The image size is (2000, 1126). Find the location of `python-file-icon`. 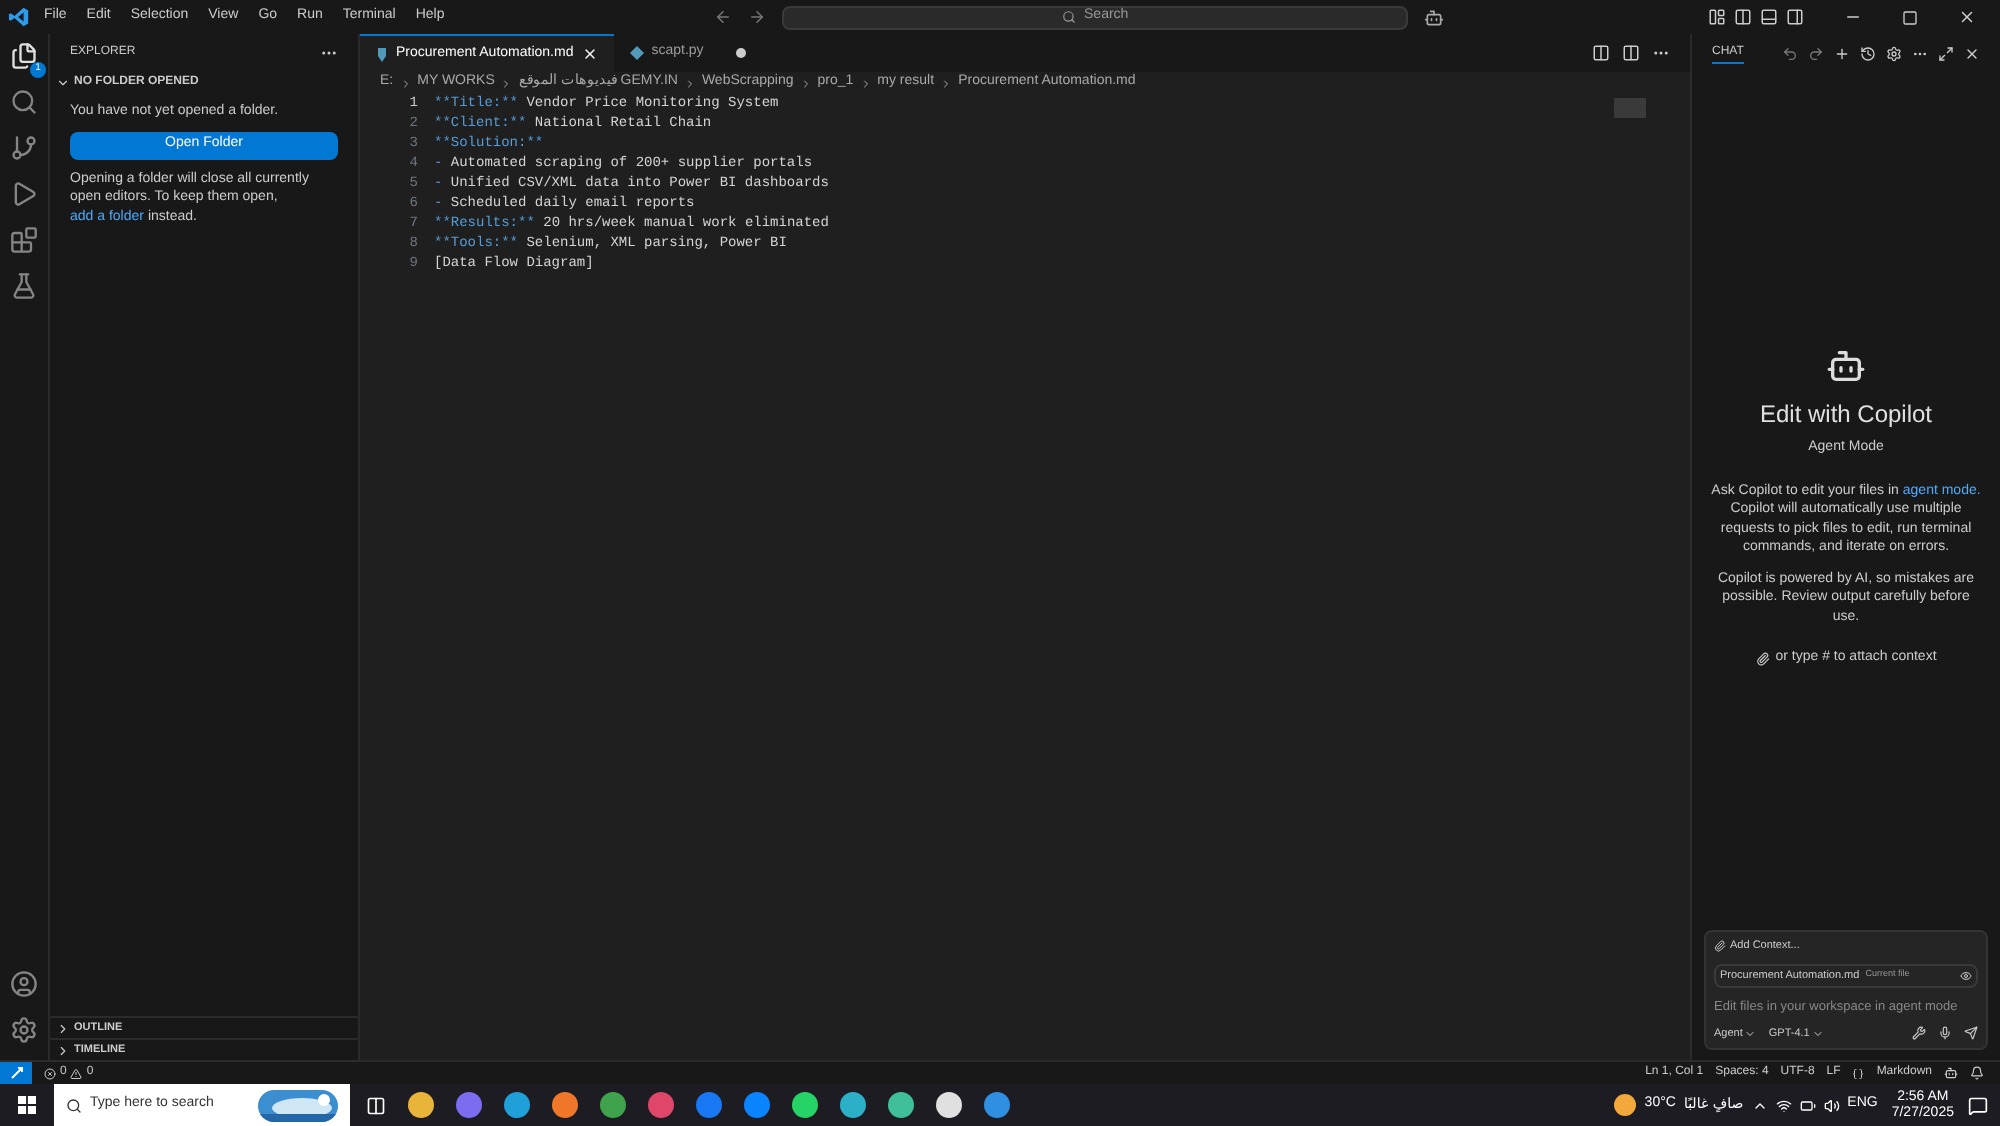

python-file-icon is located at coordinates (636, 53).